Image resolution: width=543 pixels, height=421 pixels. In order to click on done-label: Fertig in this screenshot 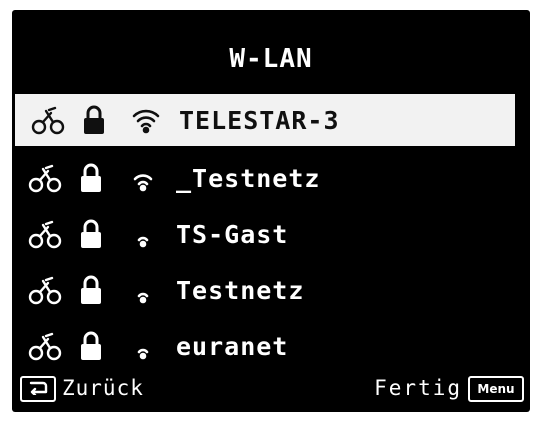, I will do `click(418, 388)`.